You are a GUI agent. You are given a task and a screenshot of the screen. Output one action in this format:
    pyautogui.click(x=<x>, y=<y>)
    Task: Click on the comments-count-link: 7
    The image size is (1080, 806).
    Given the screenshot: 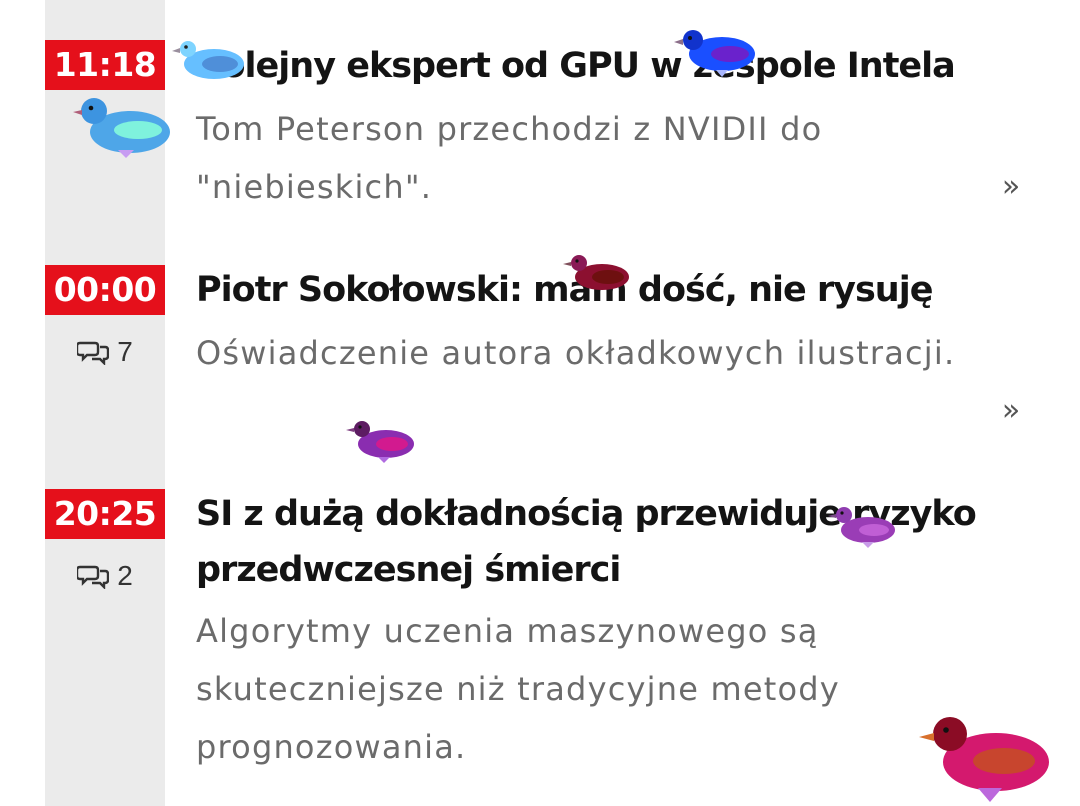 What is the action you would take?
    pyautogui.click(x=105, y=352)
    